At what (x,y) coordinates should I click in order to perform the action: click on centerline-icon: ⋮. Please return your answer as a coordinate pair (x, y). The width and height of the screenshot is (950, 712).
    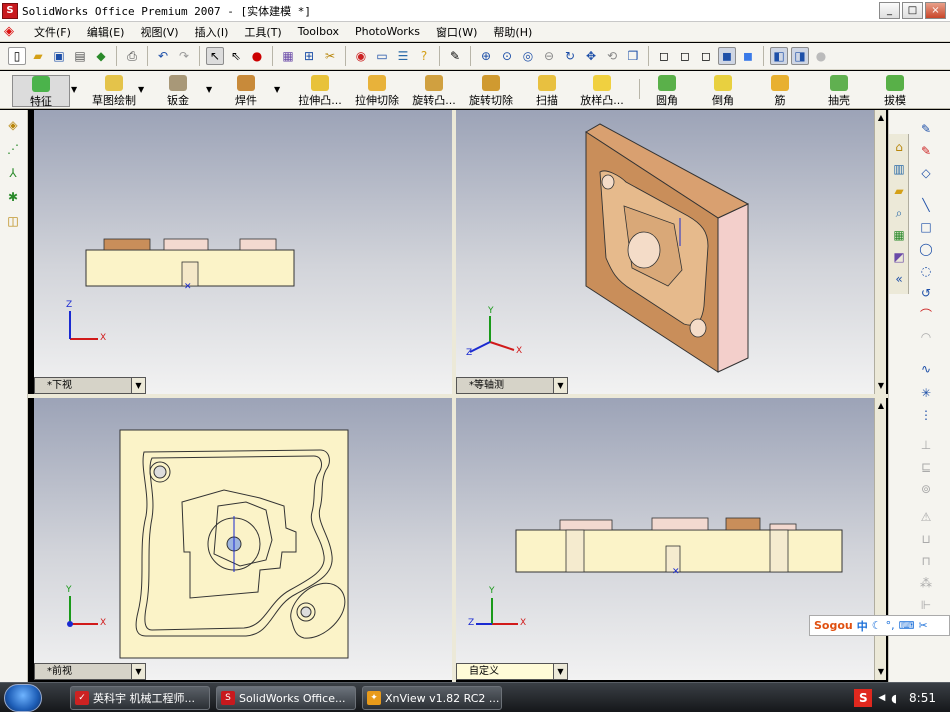
    Looking at the image, I should click on (926, 415).